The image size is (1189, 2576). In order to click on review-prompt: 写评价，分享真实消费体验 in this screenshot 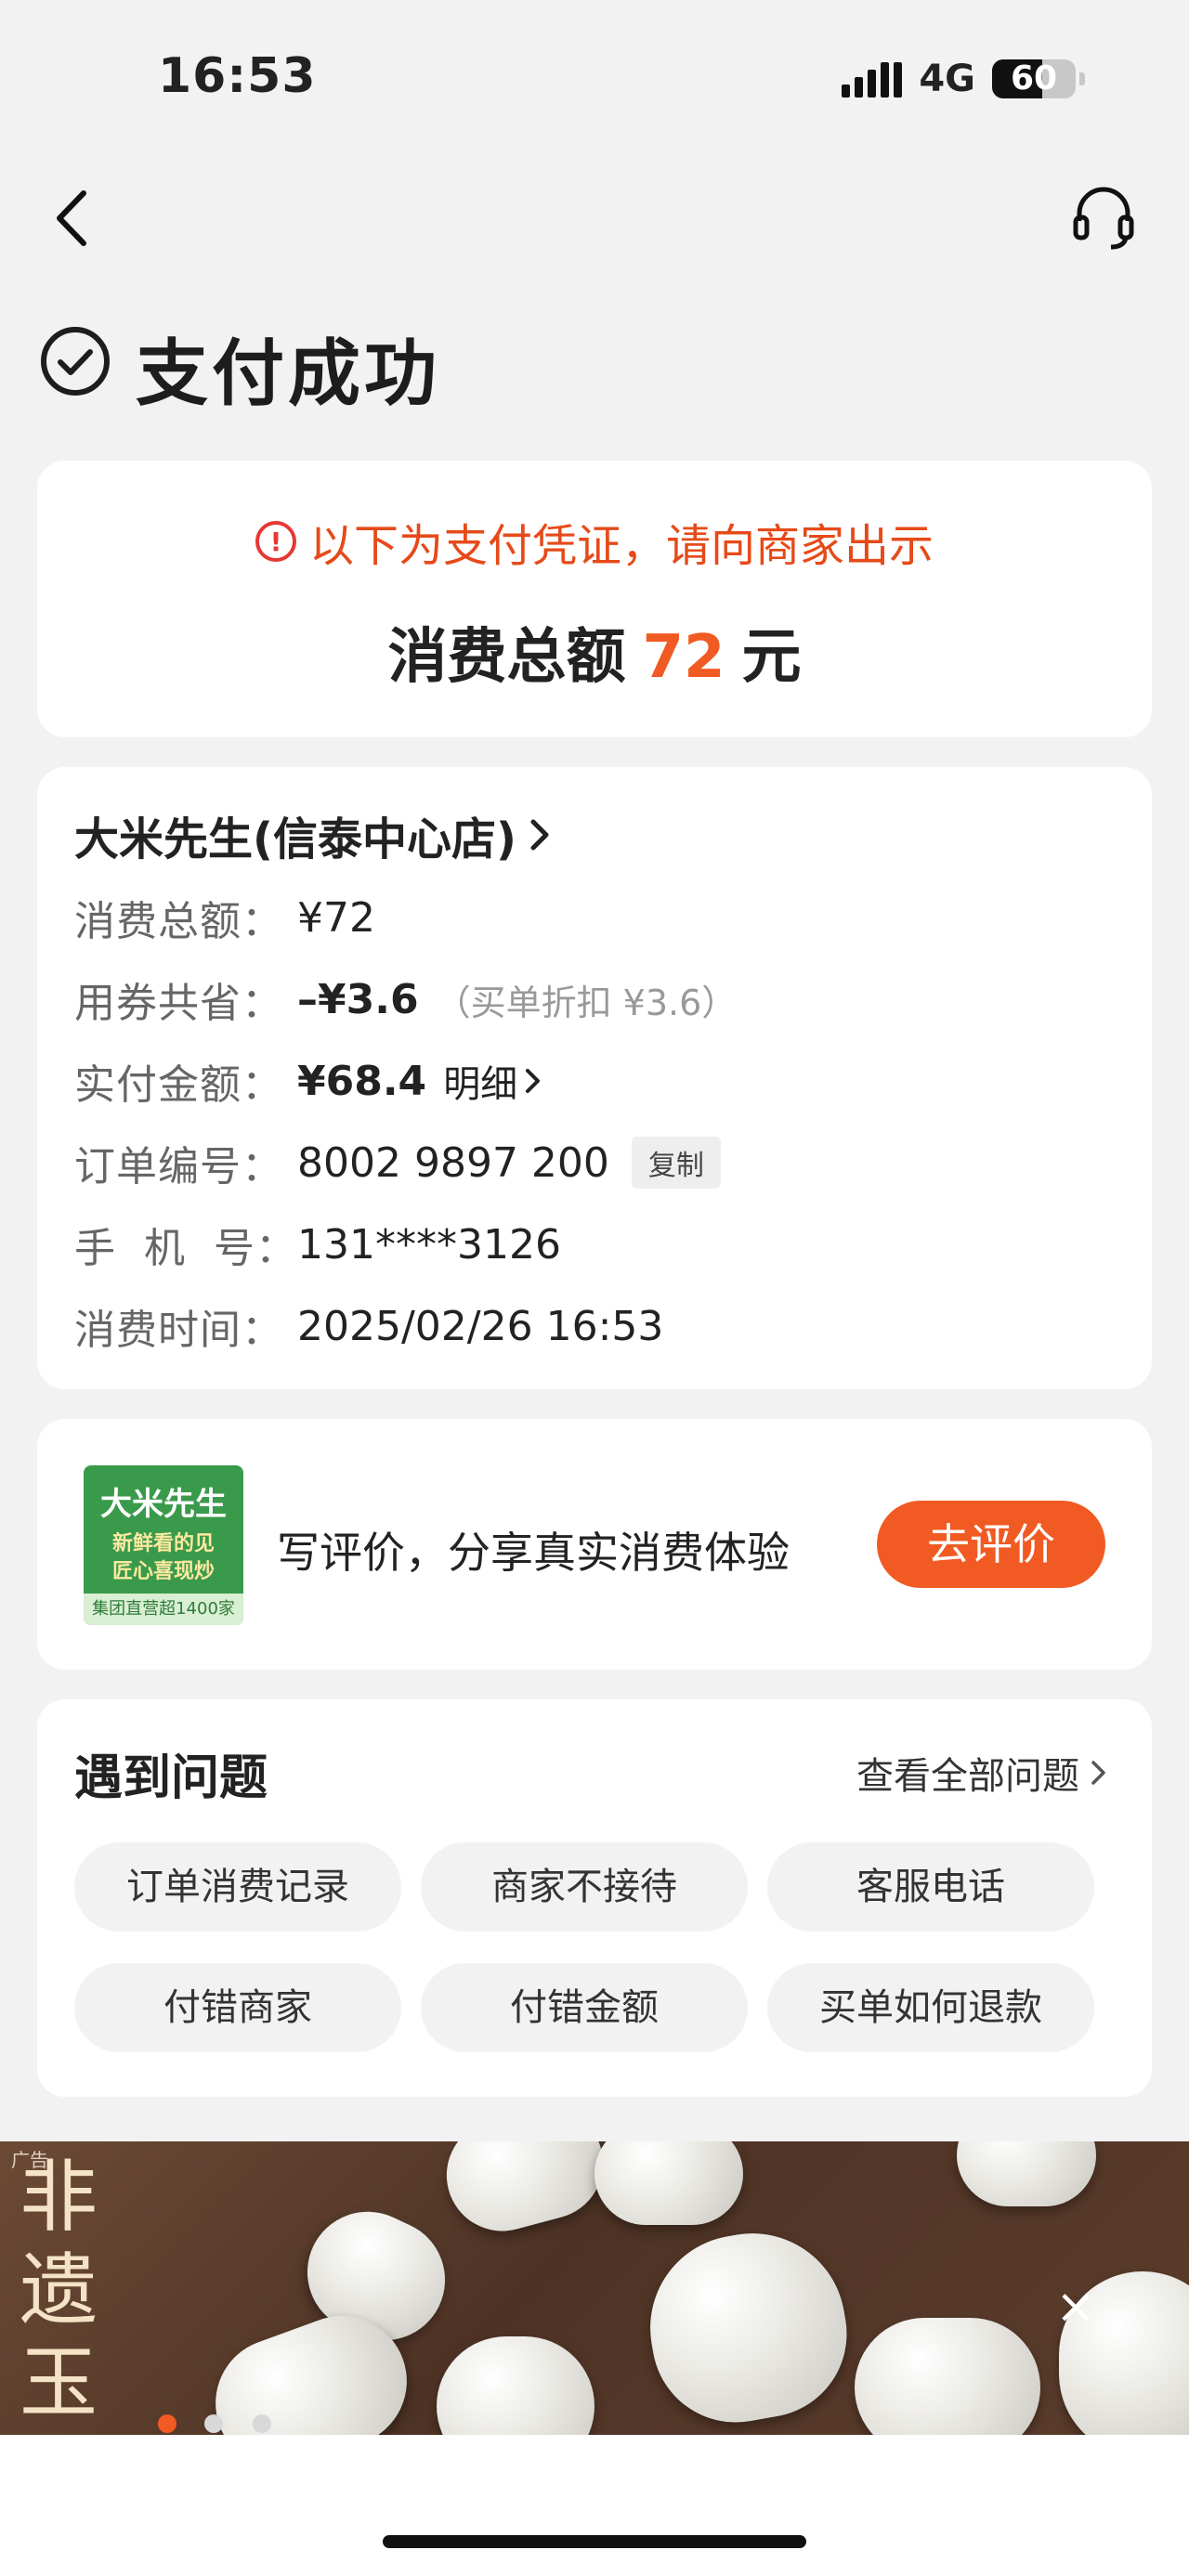, I will do `click(533, 1553)`.